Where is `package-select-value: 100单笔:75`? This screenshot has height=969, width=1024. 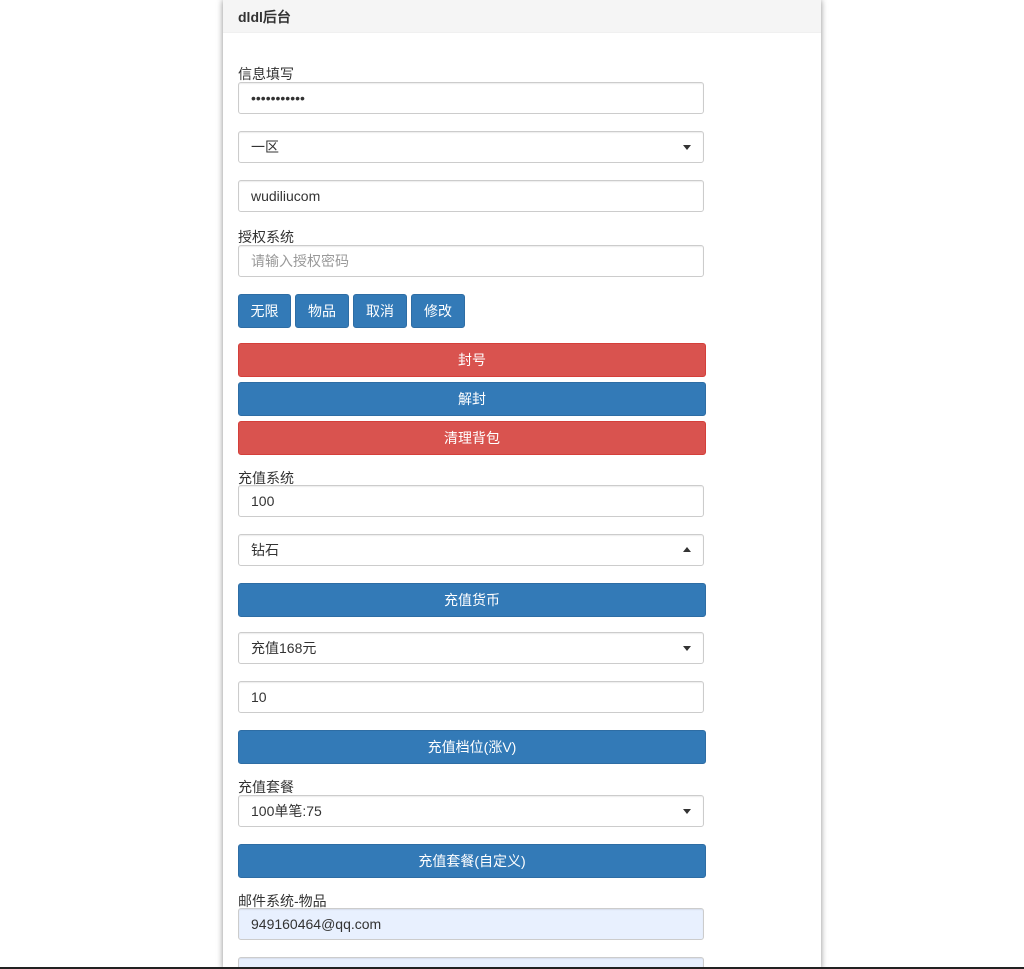
package-select-value: 100单笔:75 is located at coordinates (286, 811).